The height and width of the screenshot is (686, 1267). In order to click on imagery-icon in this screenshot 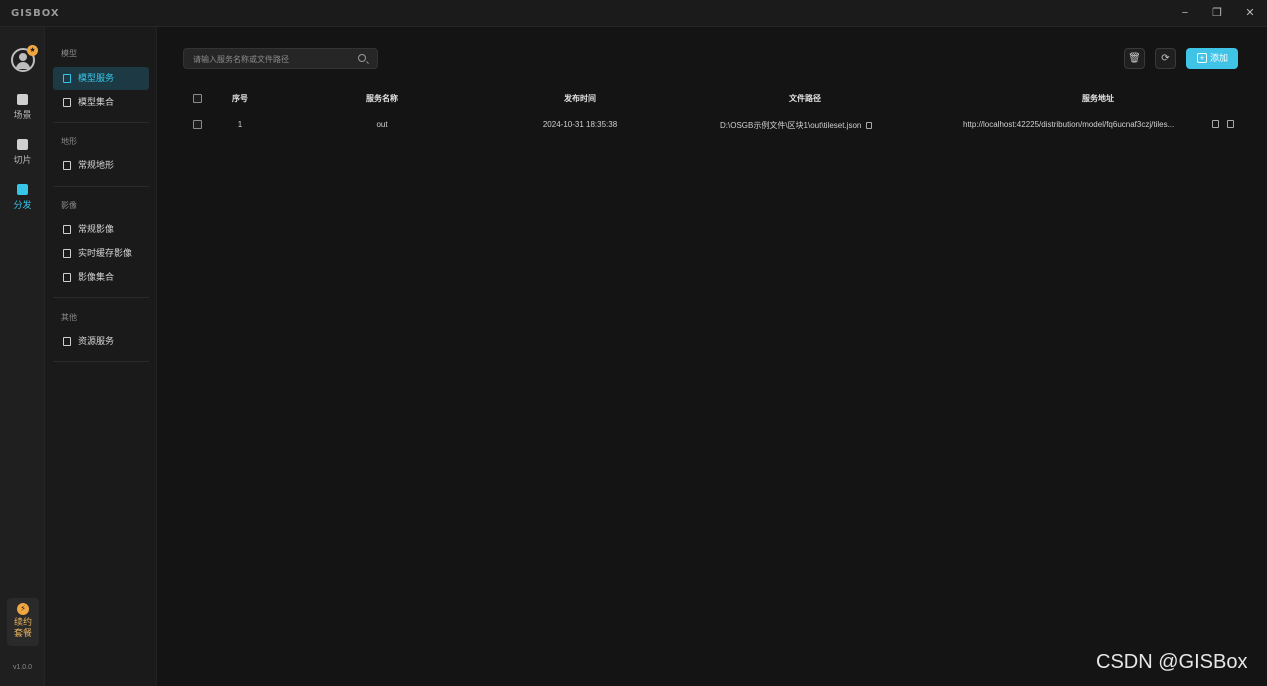, I will do `click(67, 229)`.